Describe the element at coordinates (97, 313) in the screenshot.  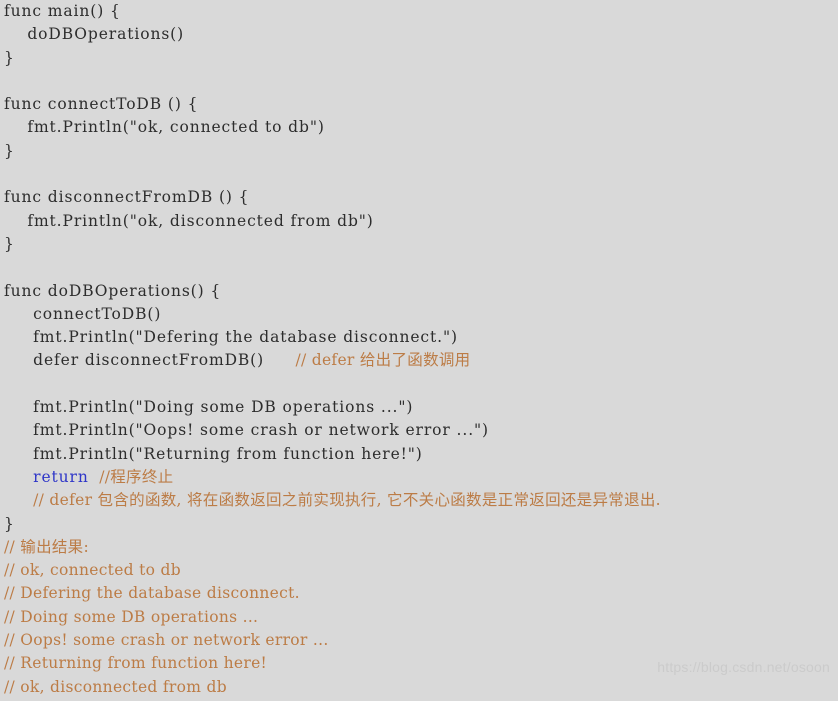
I see `code-text: connectToDB()` at that location.